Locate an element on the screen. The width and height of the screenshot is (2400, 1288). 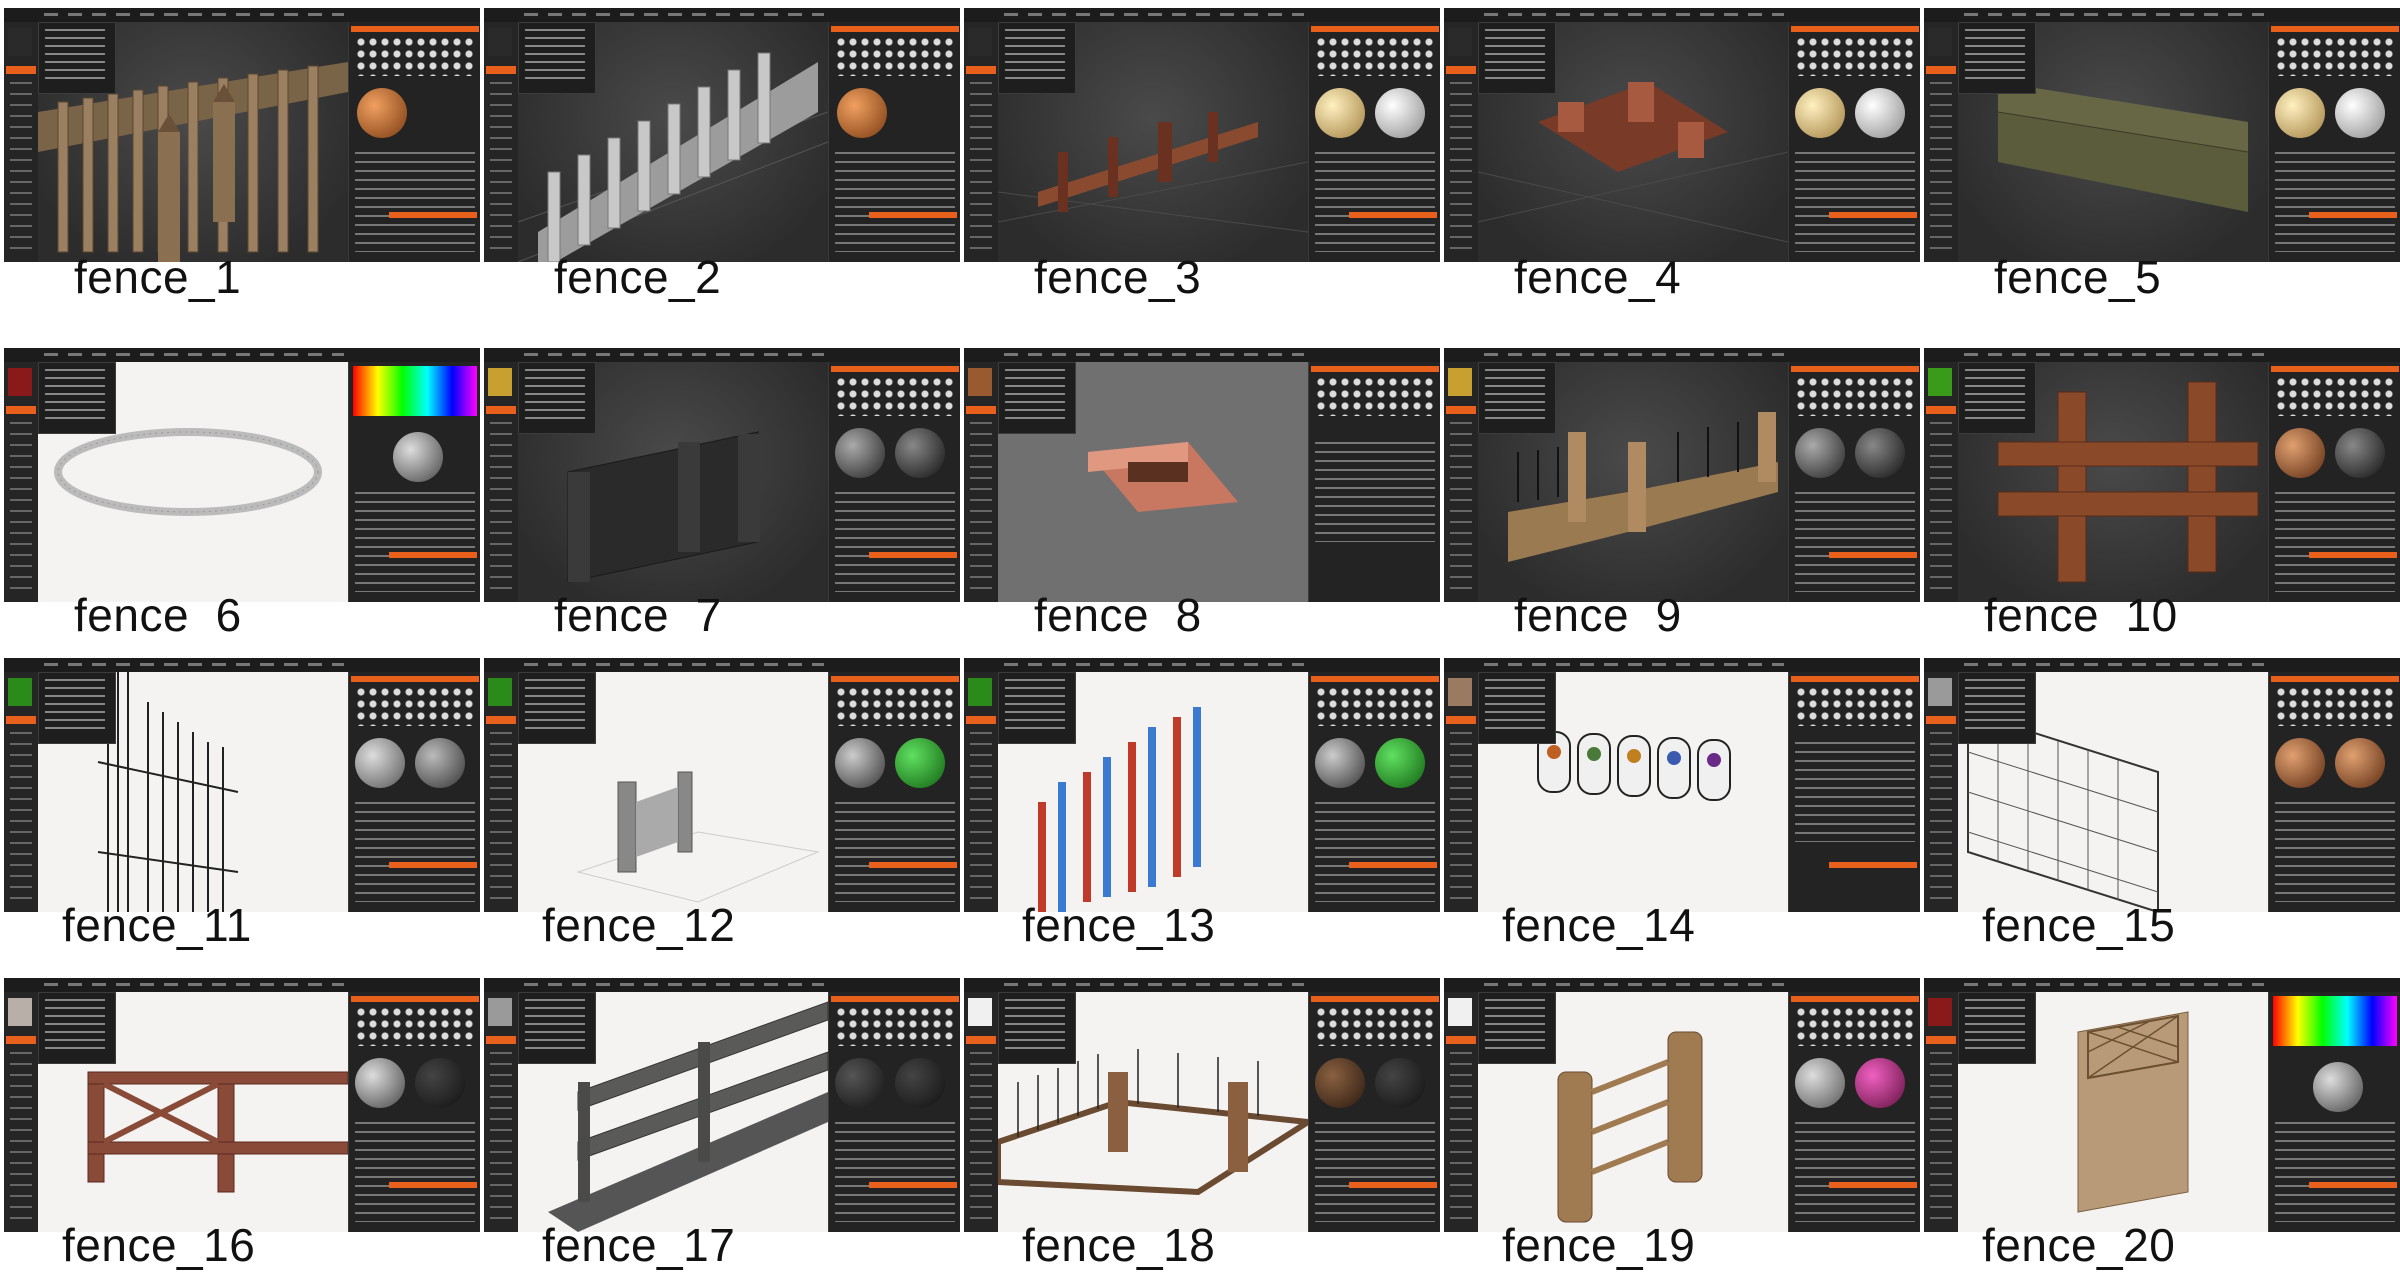
thumbnail-label: fence_11 is located at coordinates (157, 925).